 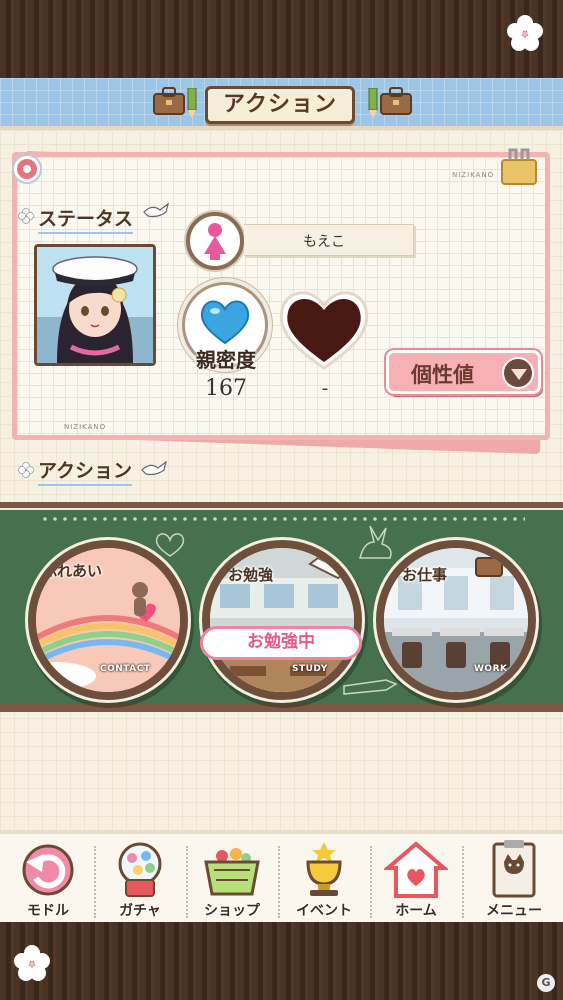 I want to click on heart-icon, so click(x=324, y=330).